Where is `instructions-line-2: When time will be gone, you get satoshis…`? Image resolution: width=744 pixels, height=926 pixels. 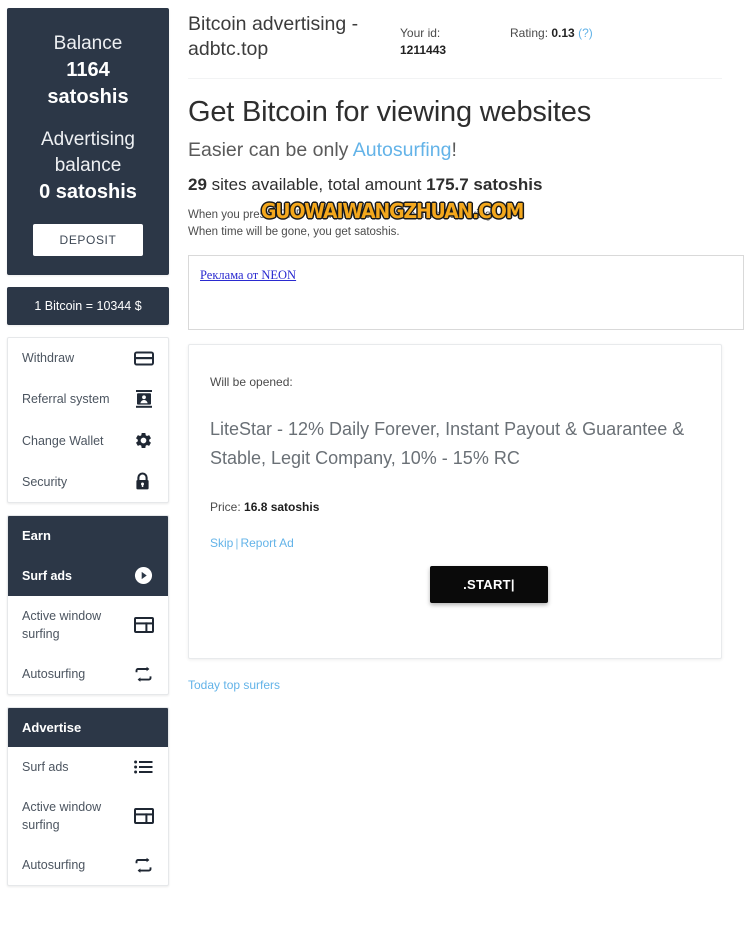 instructions-line-2: When time will be gone, you get satoshis… is located at coordinates (294, 232).